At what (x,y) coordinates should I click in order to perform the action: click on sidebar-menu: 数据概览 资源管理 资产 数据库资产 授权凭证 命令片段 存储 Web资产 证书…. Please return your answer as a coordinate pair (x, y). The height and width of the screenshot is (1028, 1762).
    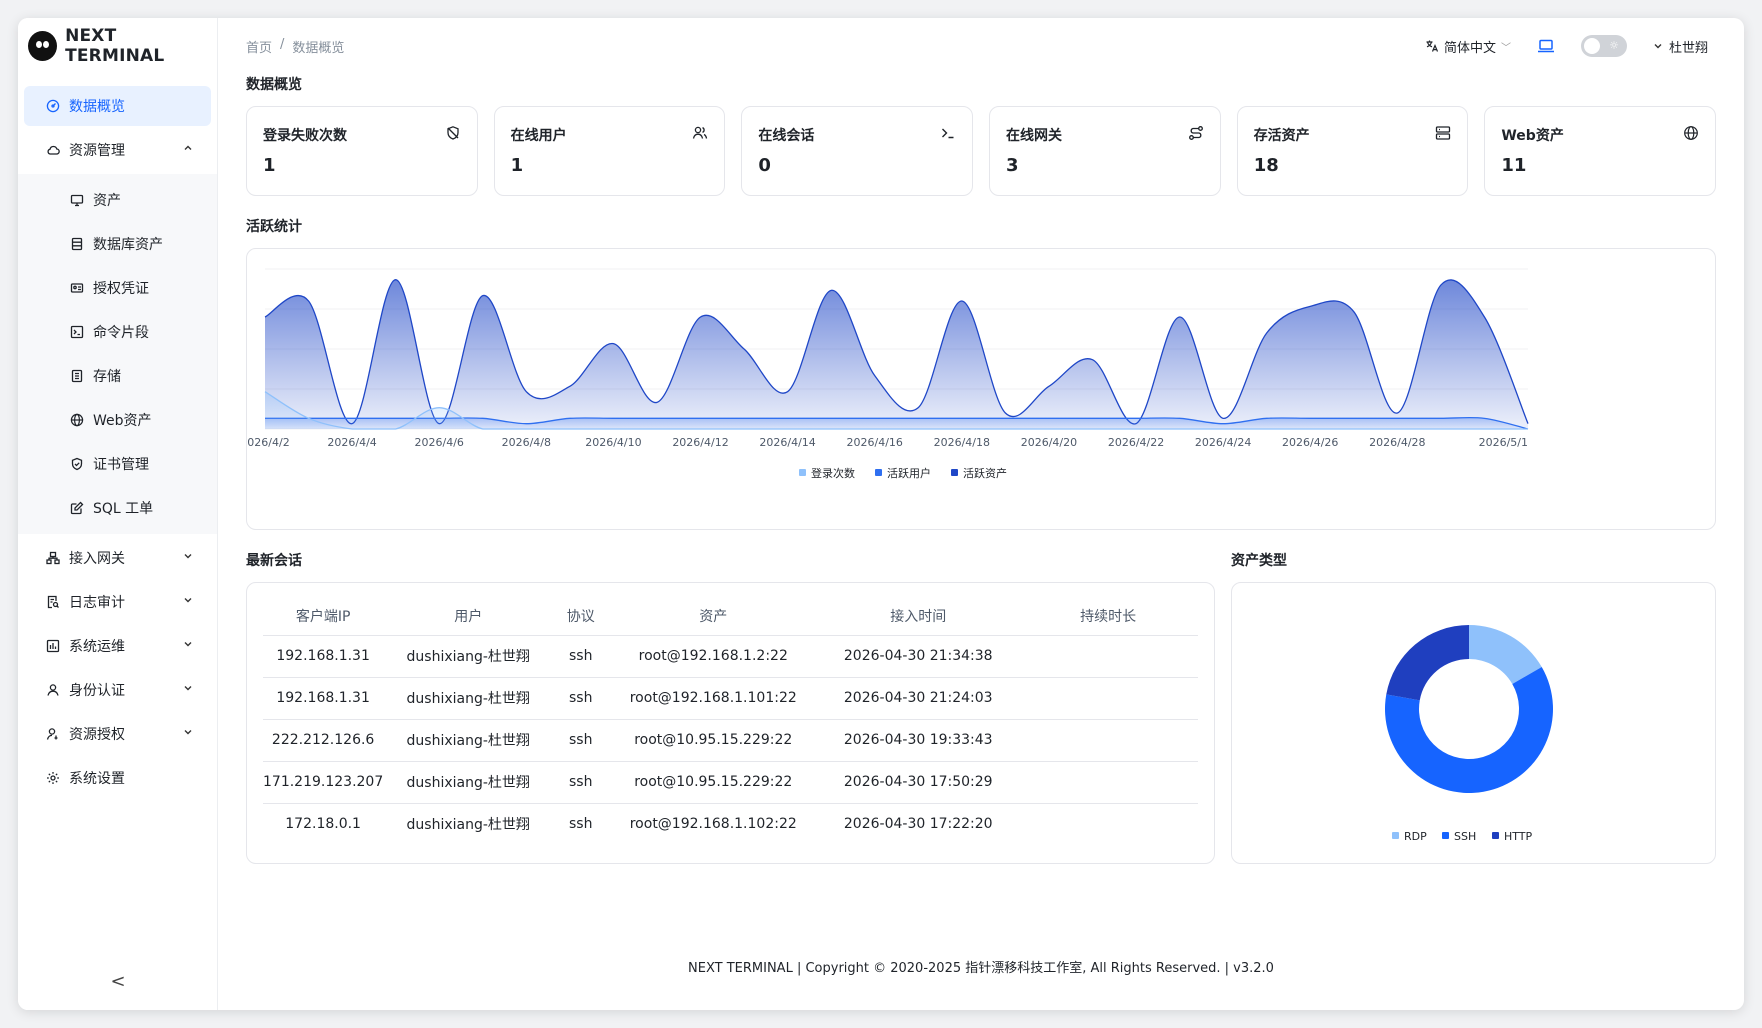
    Looking at the image, I should click on (117, 436).